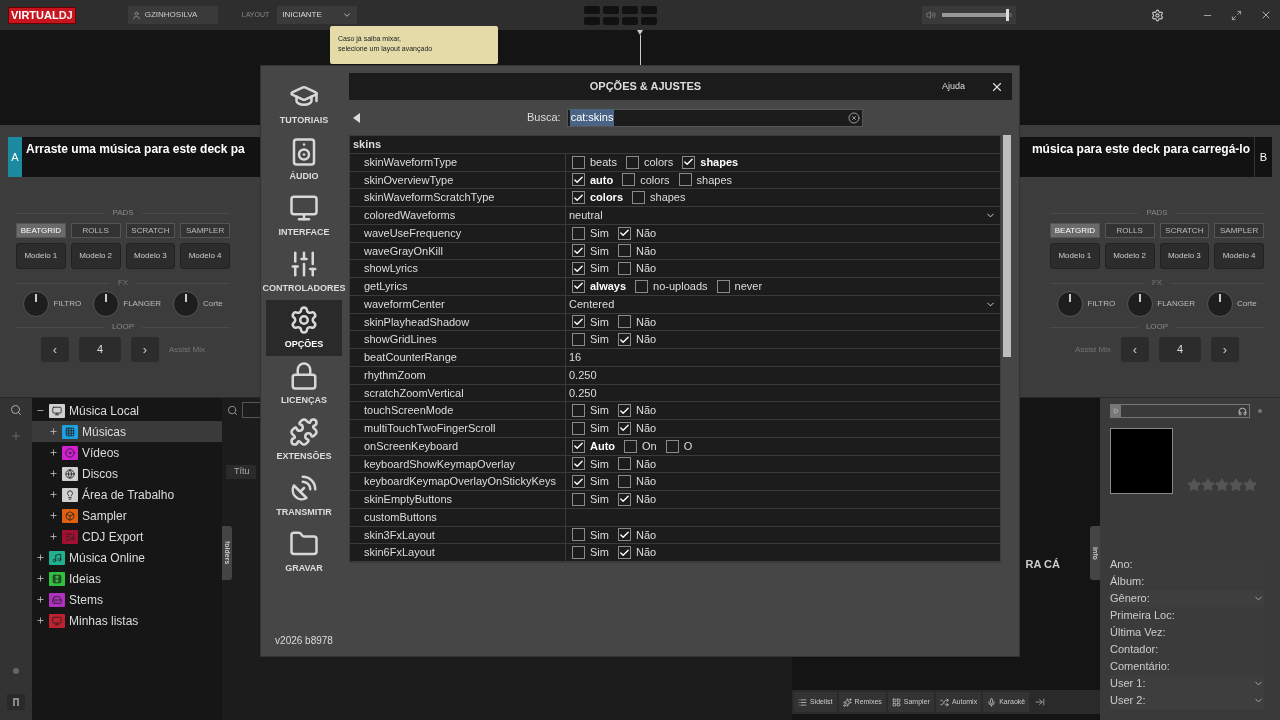 Image resolution: width=1280 pixels, height=720 pixels. Describe the element at coordinates (127, 599) in the screenshot. I see `tree-item: Stems` at that location.